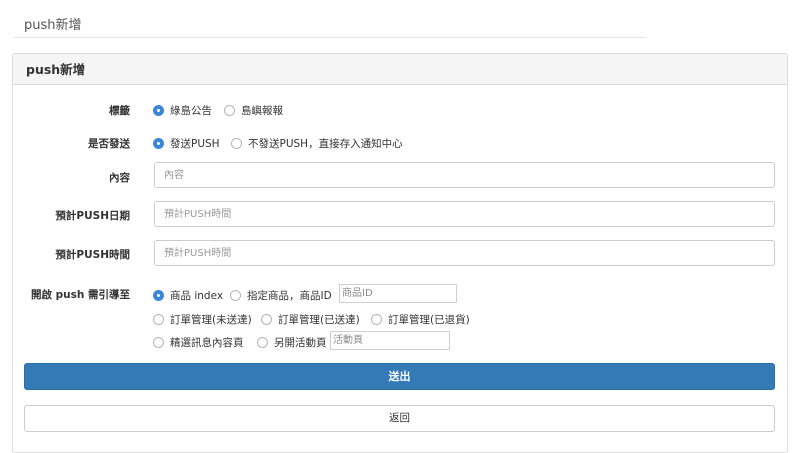  I want to click on header-divider, so click(330, 37).